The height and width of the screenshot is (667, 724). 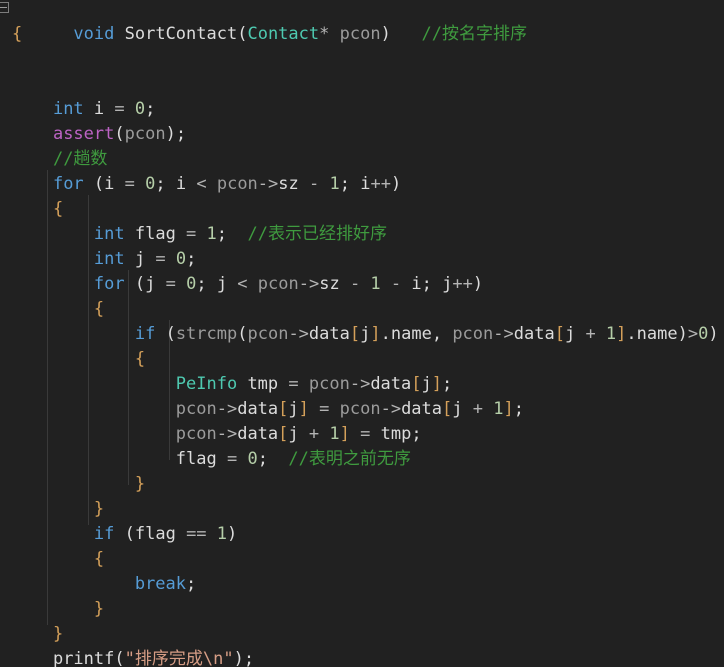 What do you see at coordinates (362, 184) in the screenshot?
I see `code-line: for (i = 0; i < pcon->sz - 1; i++)` at bounding box center [362, 184].